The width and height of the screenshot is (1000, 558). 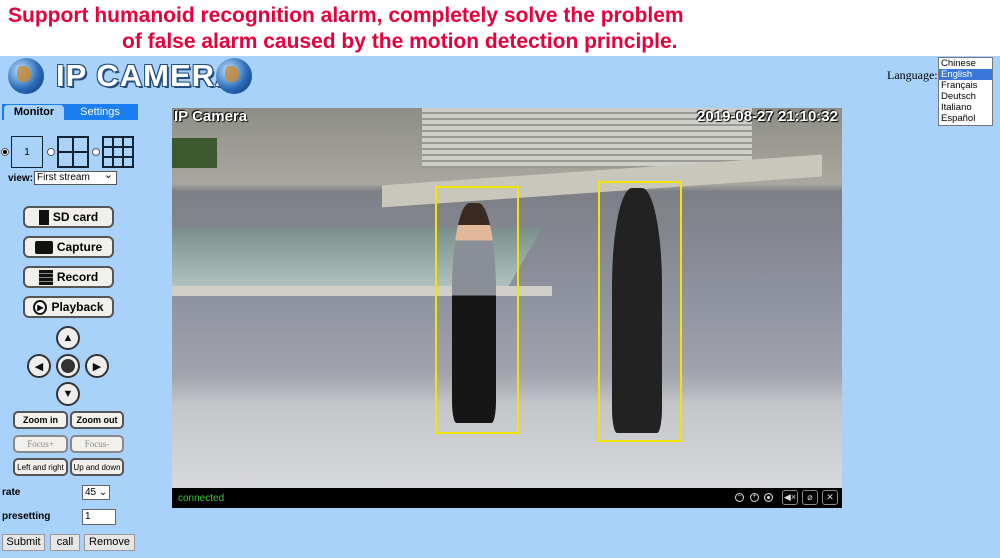 I want to click on ptz-up-button: ▲, so click(x=68, y=338).